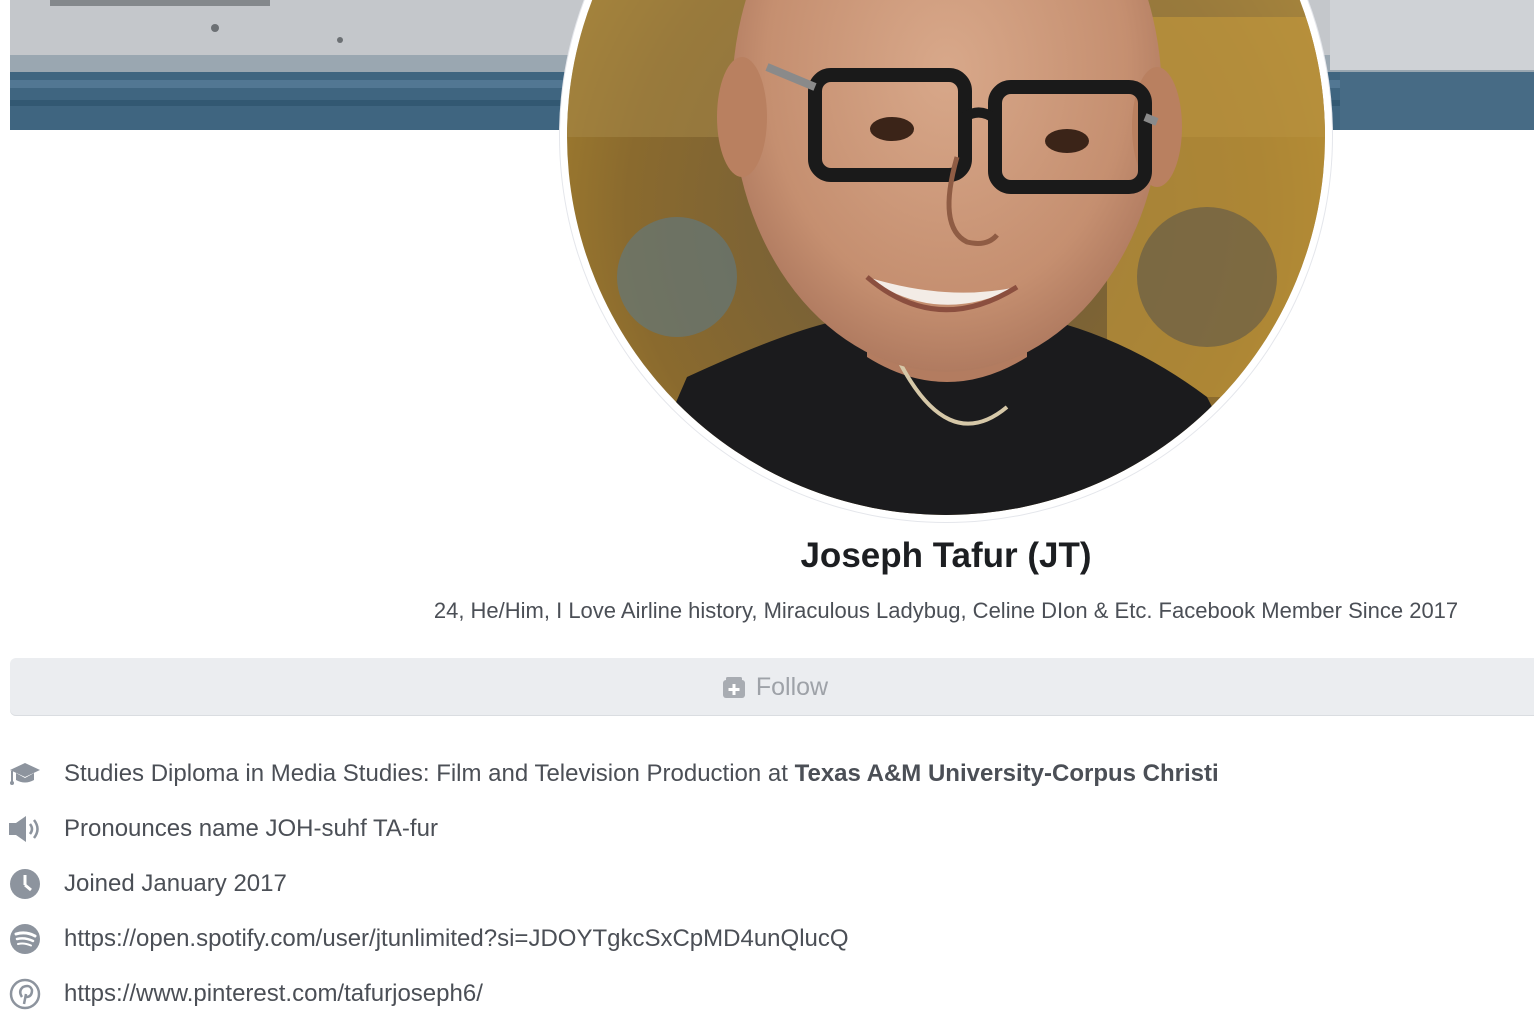 Image resolution: width=1534 pixels, height=1028 pixels. Describe the element at coordinates (273, 994) in the screenshot. I see `pinterest-link: https://www.pinterest.com/tafurjoseph6/` at that location.